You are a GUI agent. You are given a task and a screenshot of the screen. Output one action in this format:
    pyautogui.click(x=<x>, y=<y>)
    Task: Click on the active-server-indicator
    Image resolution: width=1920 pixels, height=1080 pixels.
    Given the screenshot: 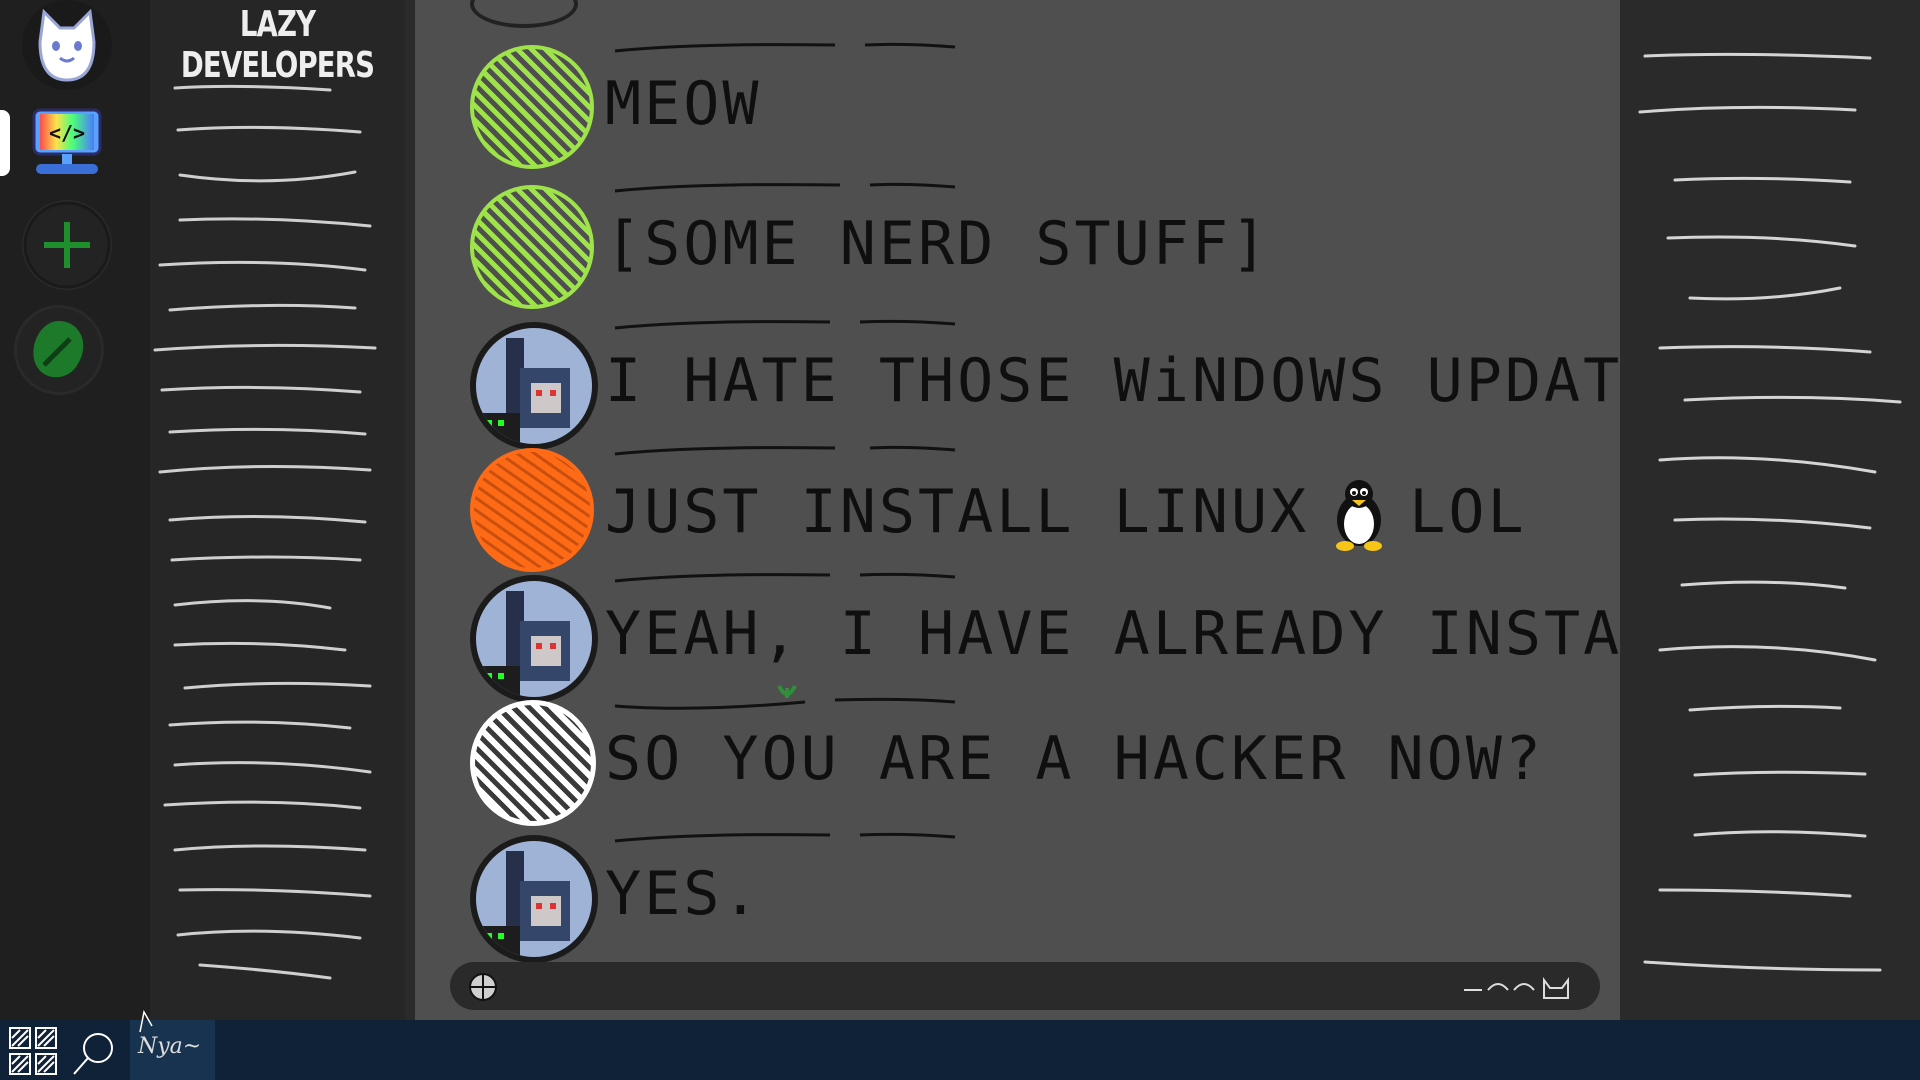 What is the action you would take?
    pyautogui.click(x=5, y=143)
    